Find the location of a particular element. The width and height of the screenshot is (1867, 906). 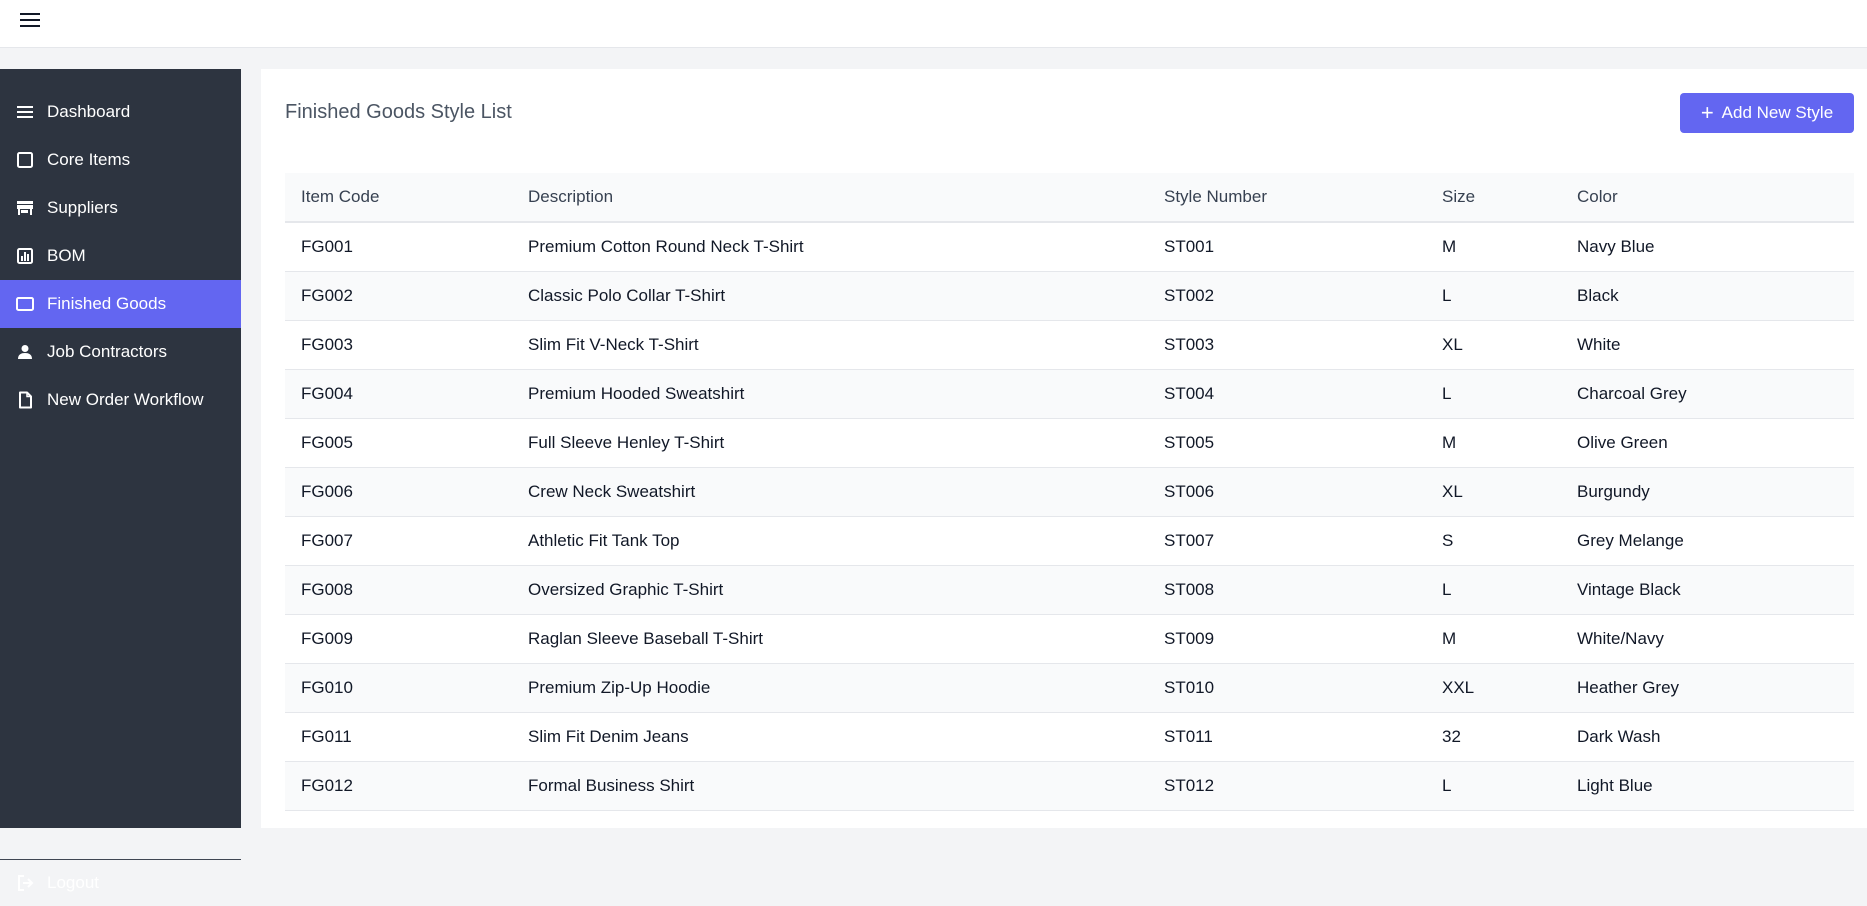

description-cell: Oversized Graphic T-Shirt is located at coordinates (626, 589).